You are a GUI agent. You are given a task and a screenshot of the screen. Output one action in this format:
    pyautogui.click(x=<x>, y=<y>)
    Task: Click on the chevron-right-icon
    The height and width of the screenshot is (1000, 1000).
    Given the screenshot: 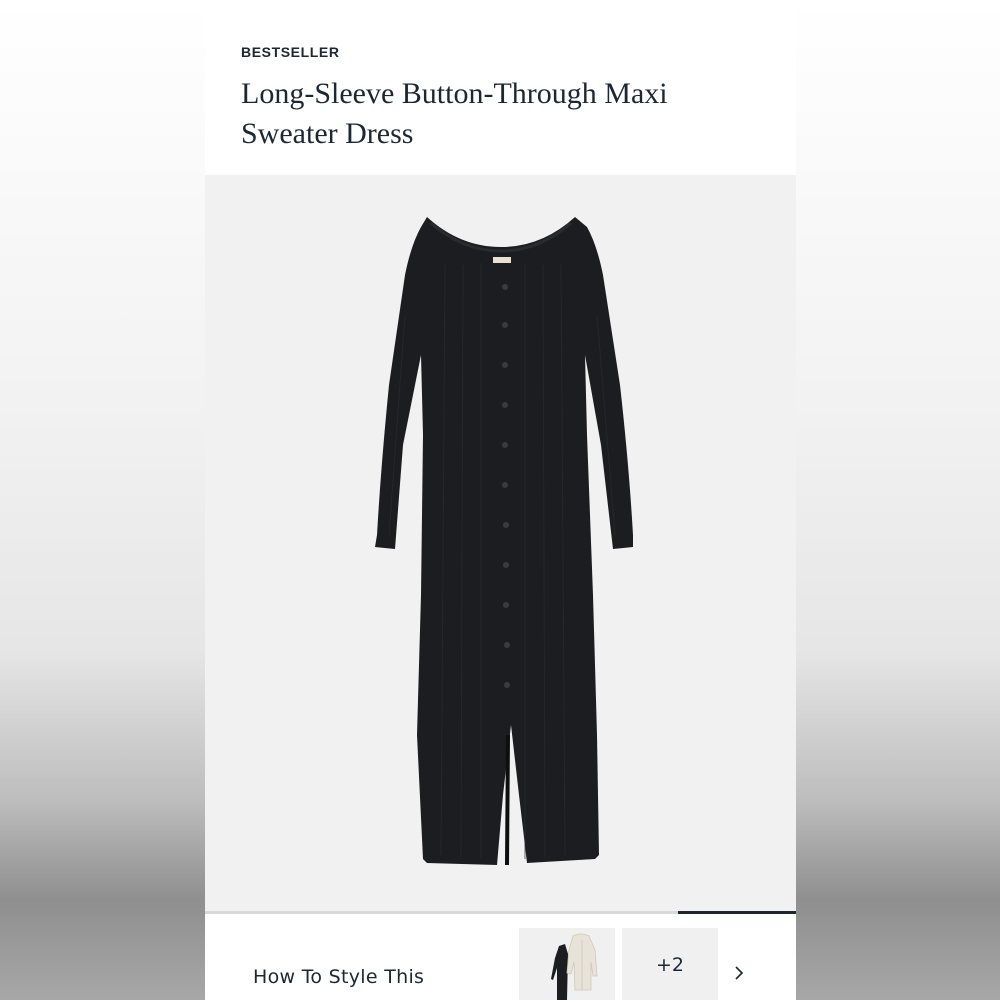 What is the action you would take?
    pyautogui.click(x=739, y=973)
    